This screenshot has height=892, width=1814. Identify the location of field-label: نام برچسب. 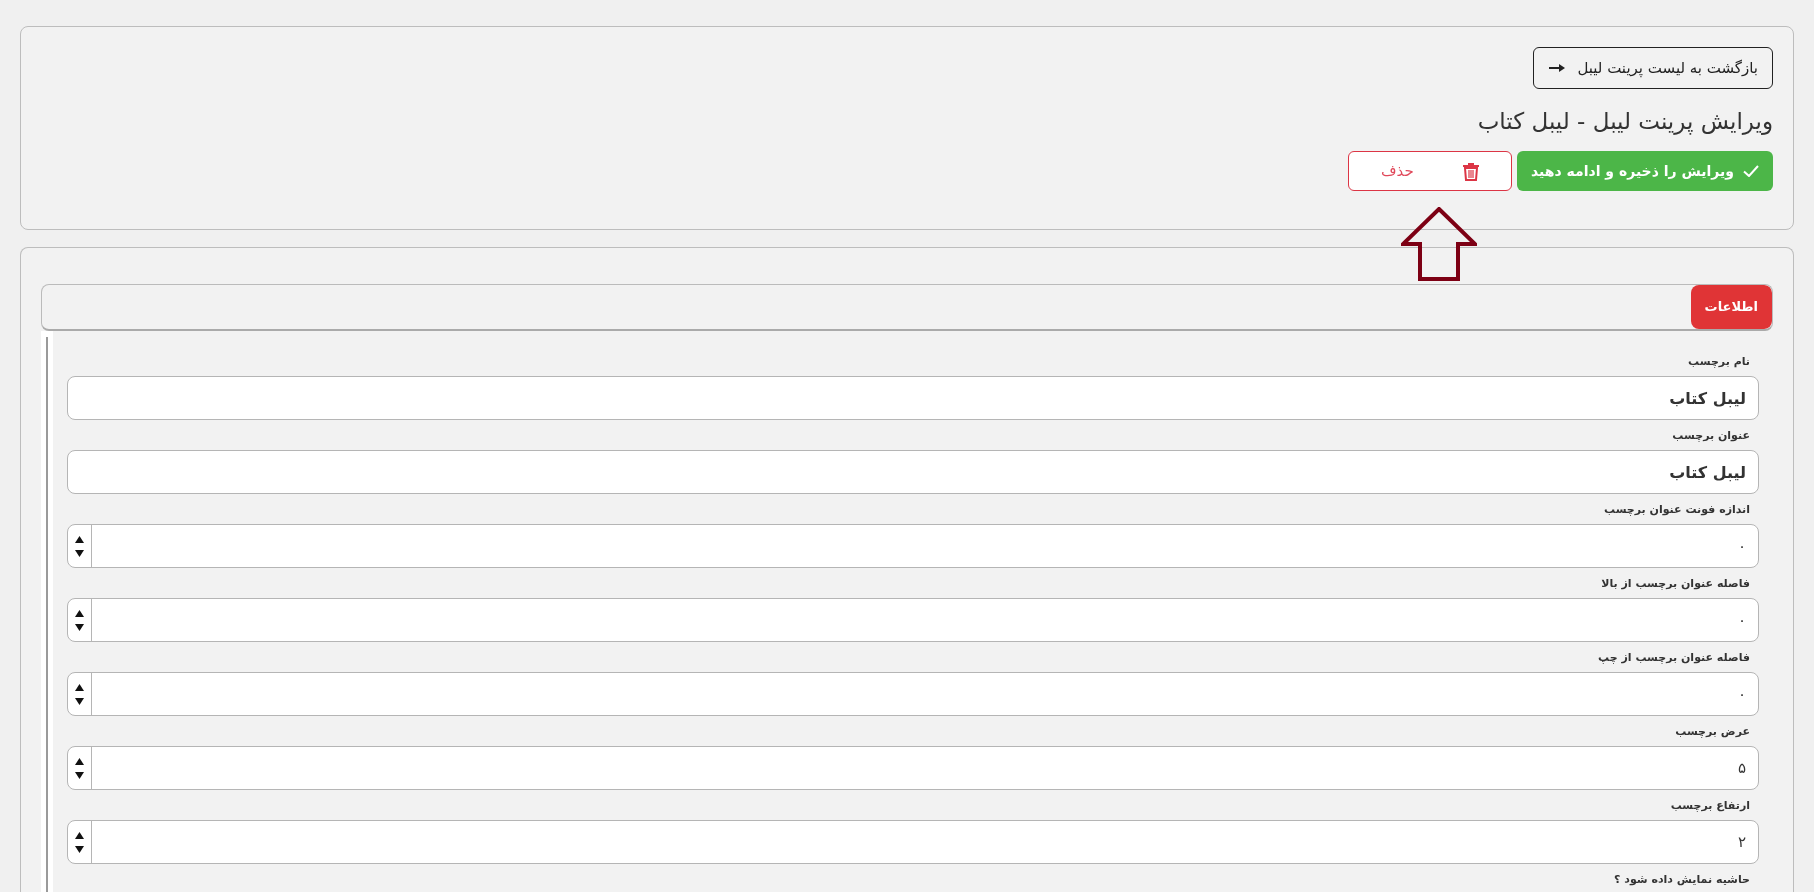
(1719, 362).